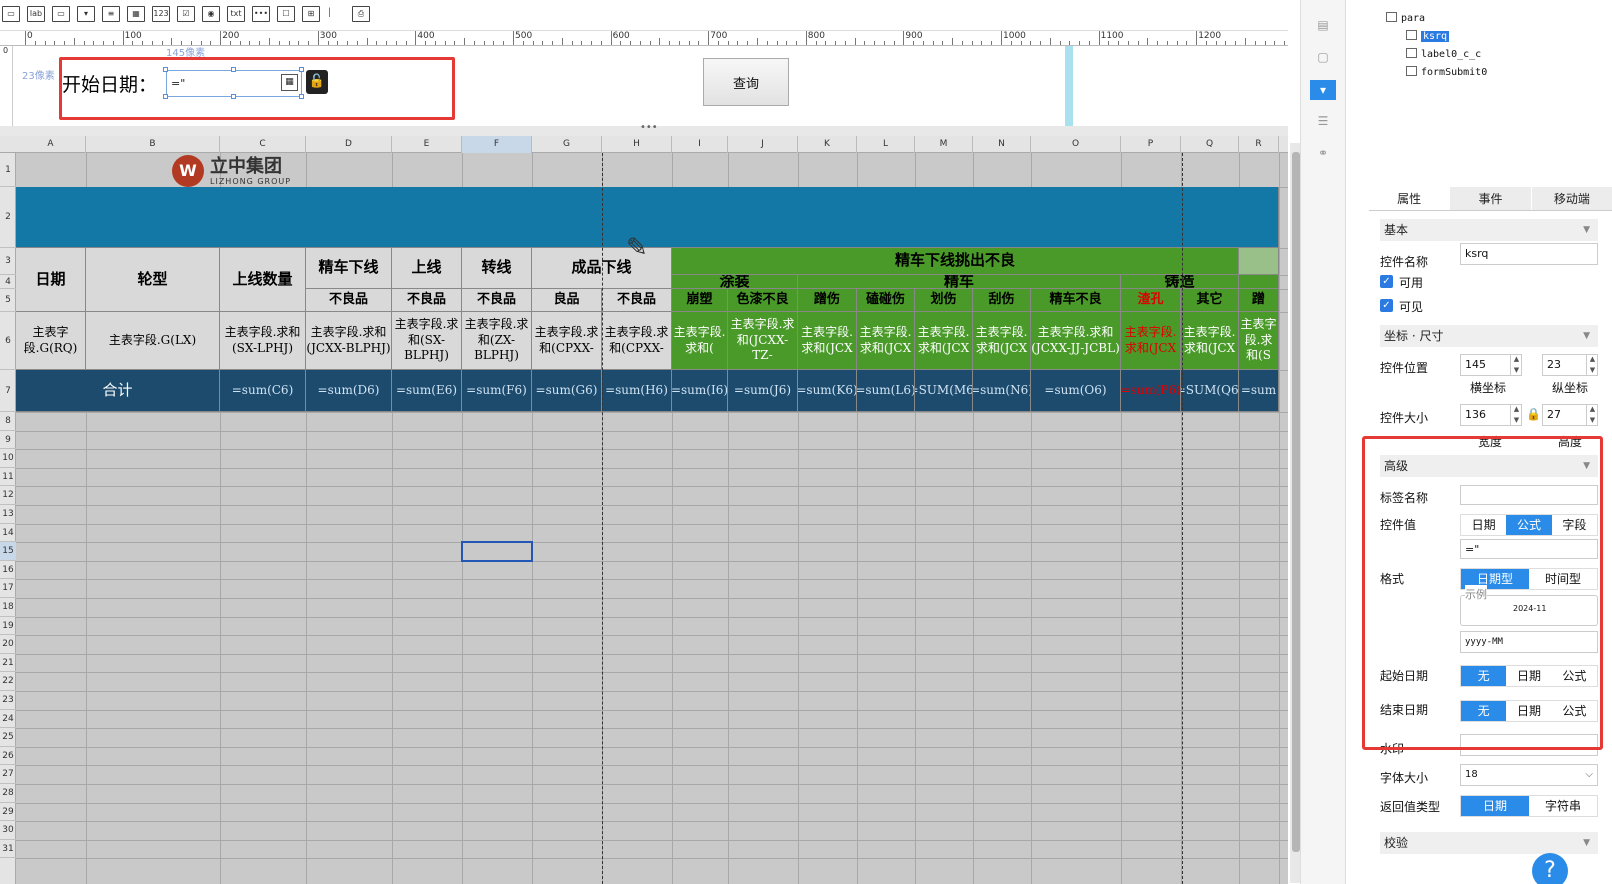 This screenshot has width=1612, height=884. Describe the element at coordinates (427, 391) in the screenshot. I see `total-formula: =sum(E6)` at that location.